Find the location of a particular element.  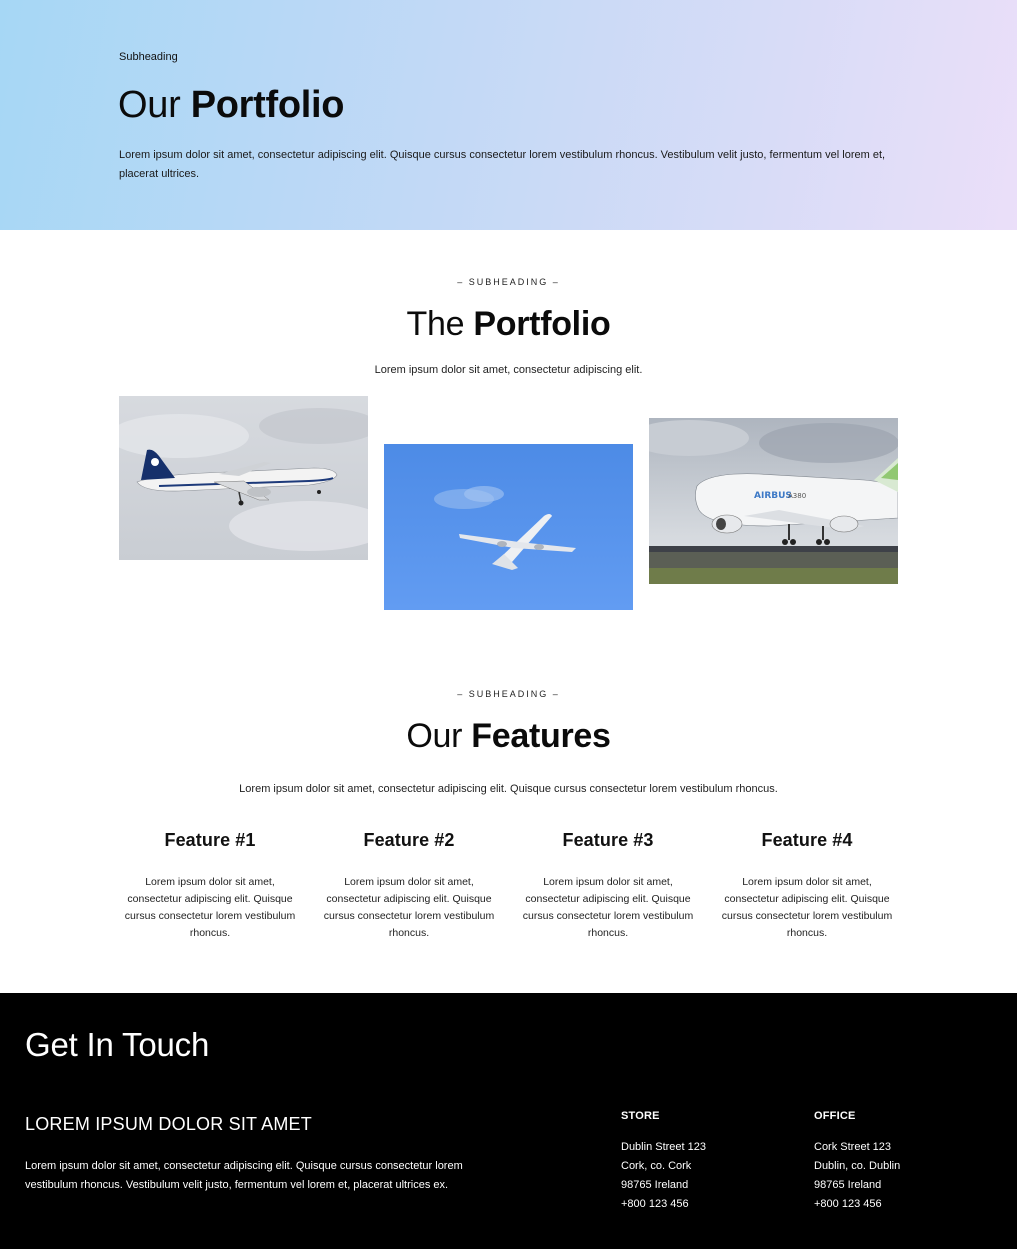

footer-title: Get In Touch is located at coordinates (117, 1044).